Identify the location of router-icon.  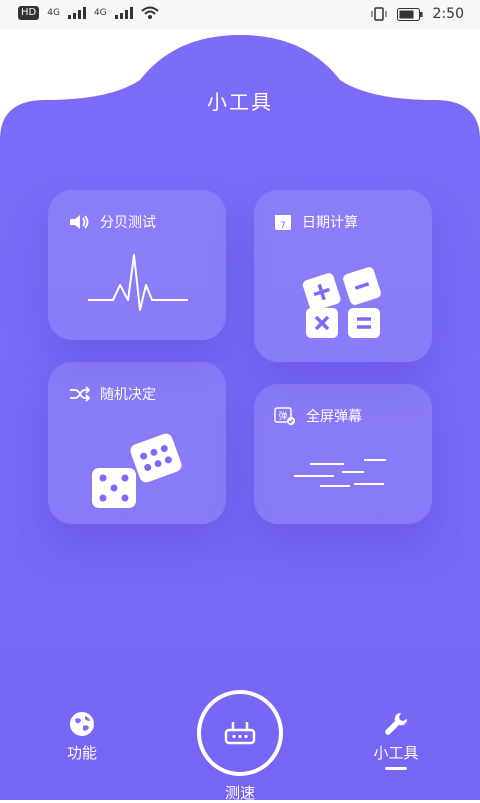
(240, 733).